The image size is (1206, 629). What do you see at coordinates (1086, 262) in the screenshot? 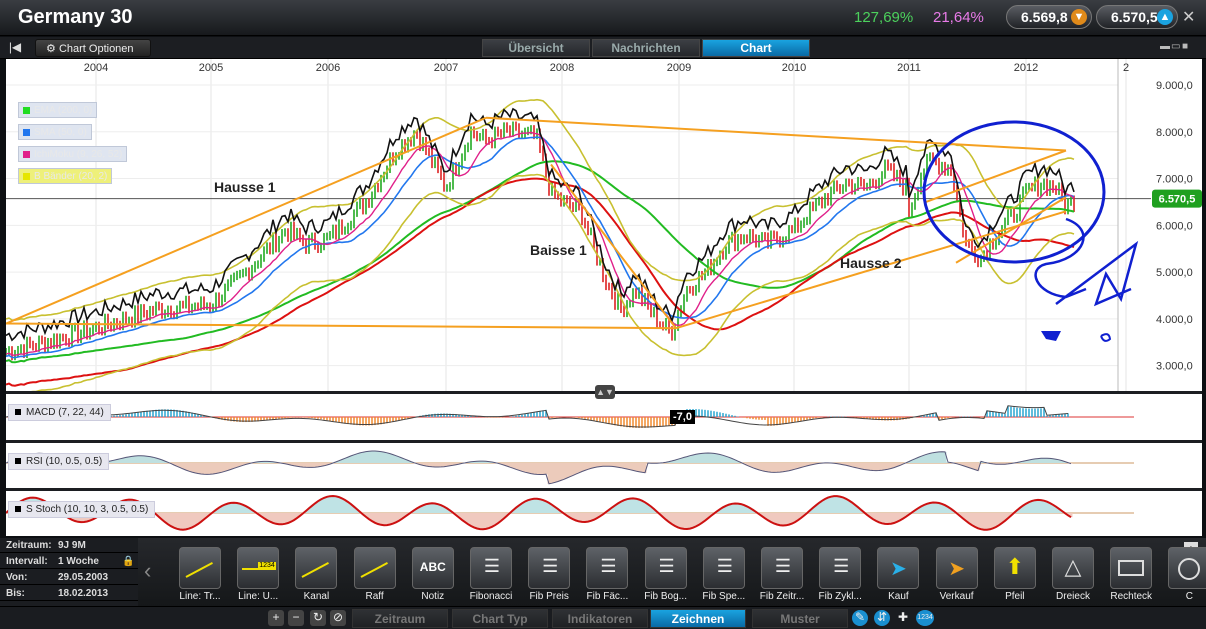
I see `freehand-scribble` at bounding box center [1086, 262].